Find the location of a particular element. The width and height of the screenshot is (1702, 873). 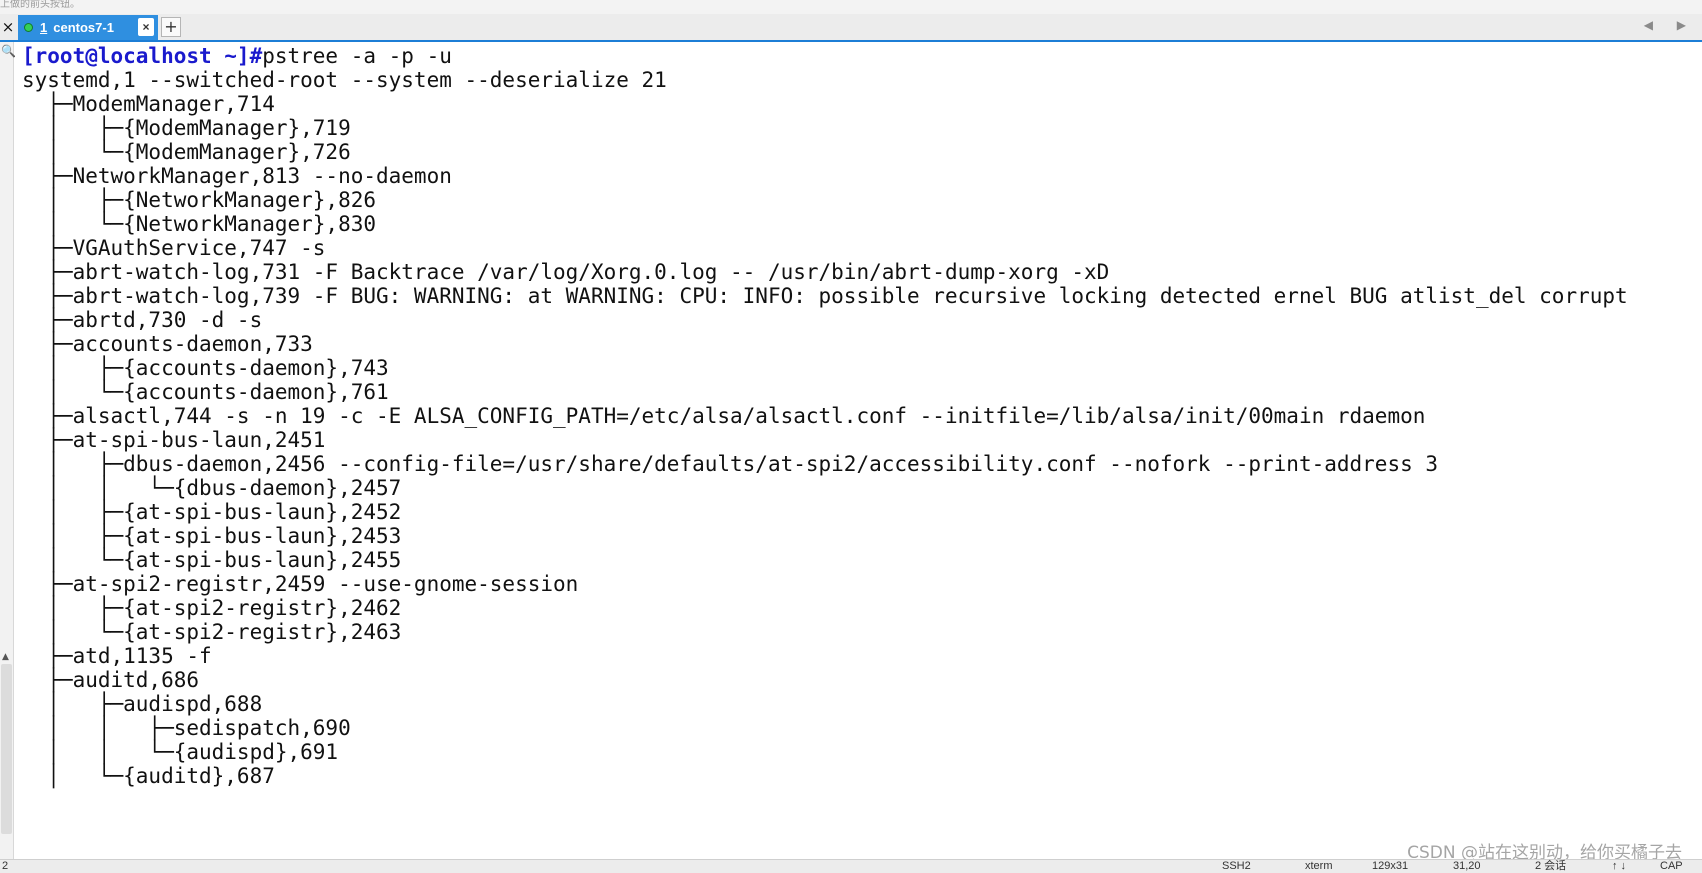

top-hint-text: 上做的前头按钮。 is located at coordinates (40, 5).